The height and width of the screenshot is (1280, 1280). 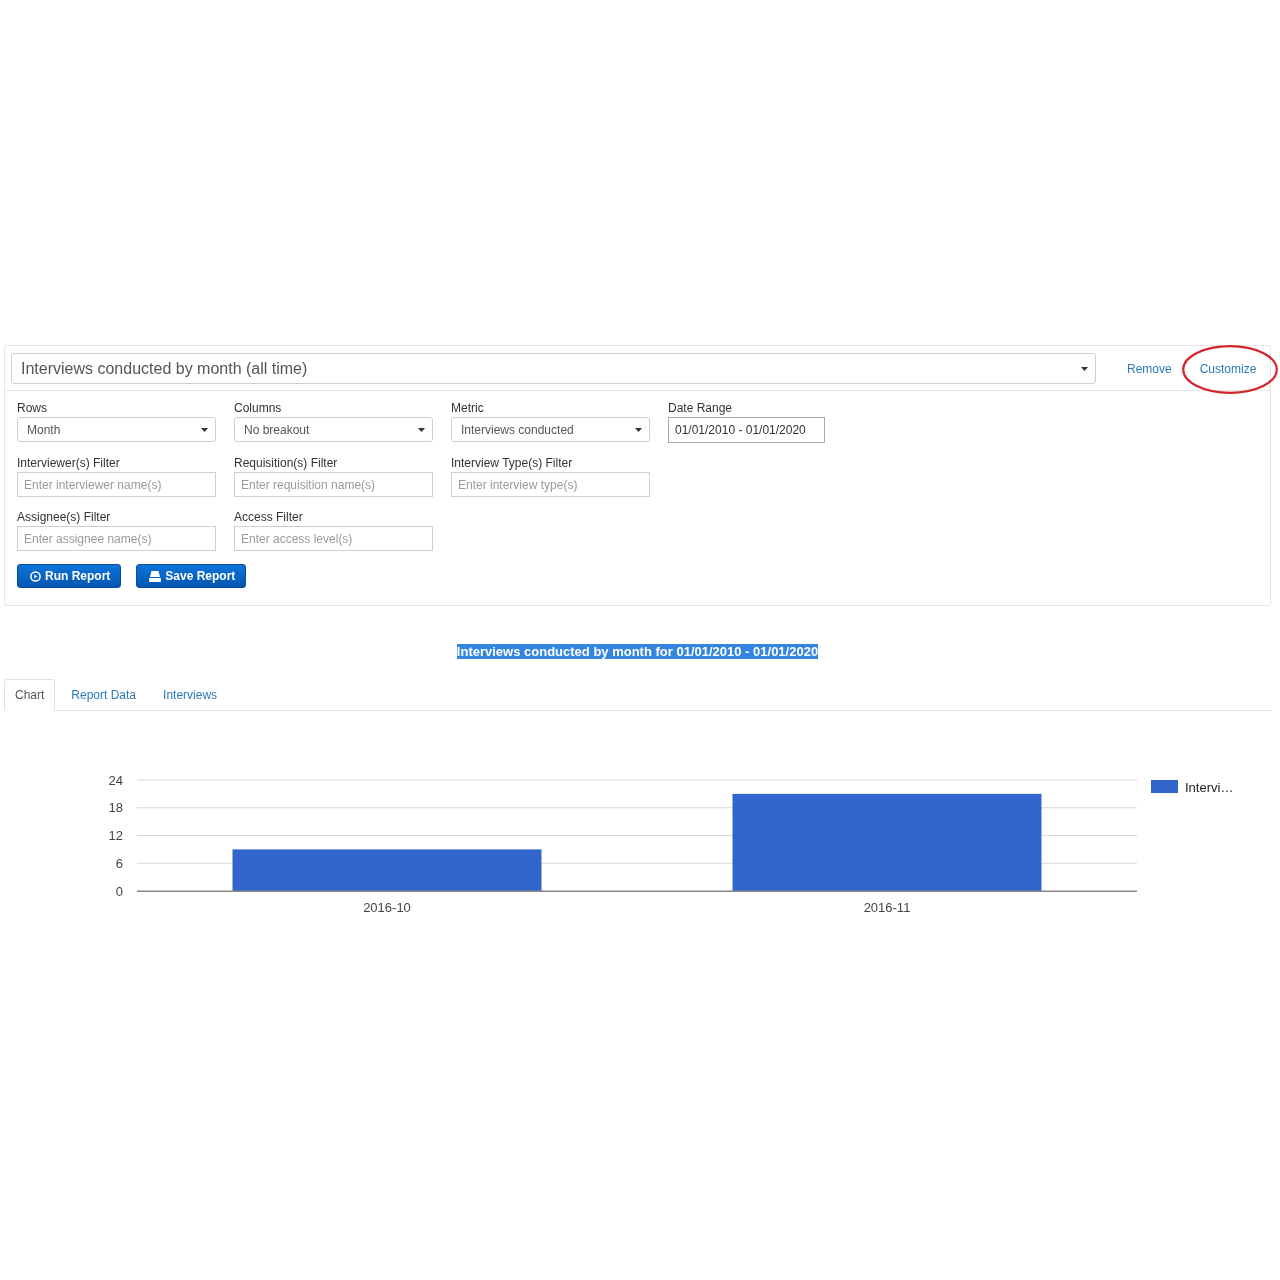 What do you see at coordinates (119, 891) in the screenshot?
I see `axis-label: 0` at bounding box center [119, 891].